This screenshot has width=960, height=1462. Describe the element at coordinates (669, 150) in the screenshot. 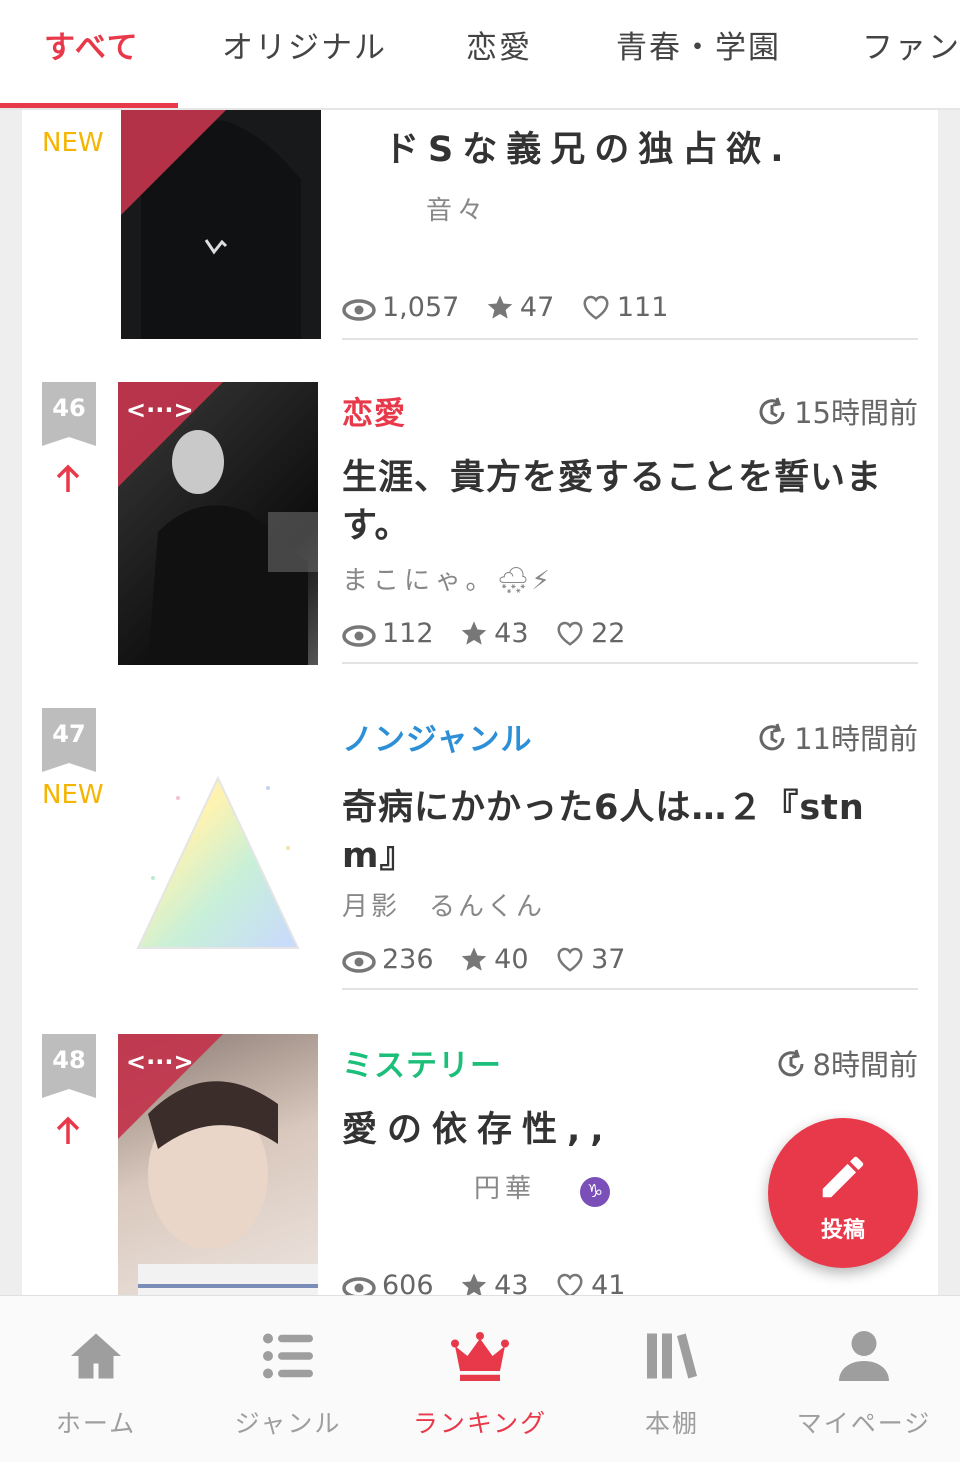

I see `work-title: ドSな義兄の独占欲.` at that location.